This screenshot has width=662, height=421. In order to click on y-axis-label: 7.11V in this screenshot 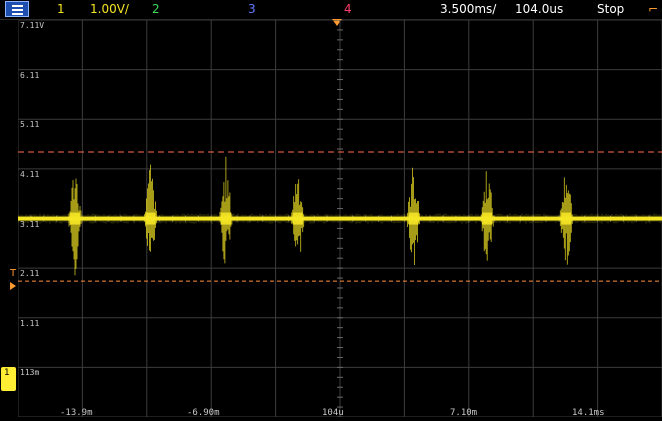, I will do `click(32, 25)`.